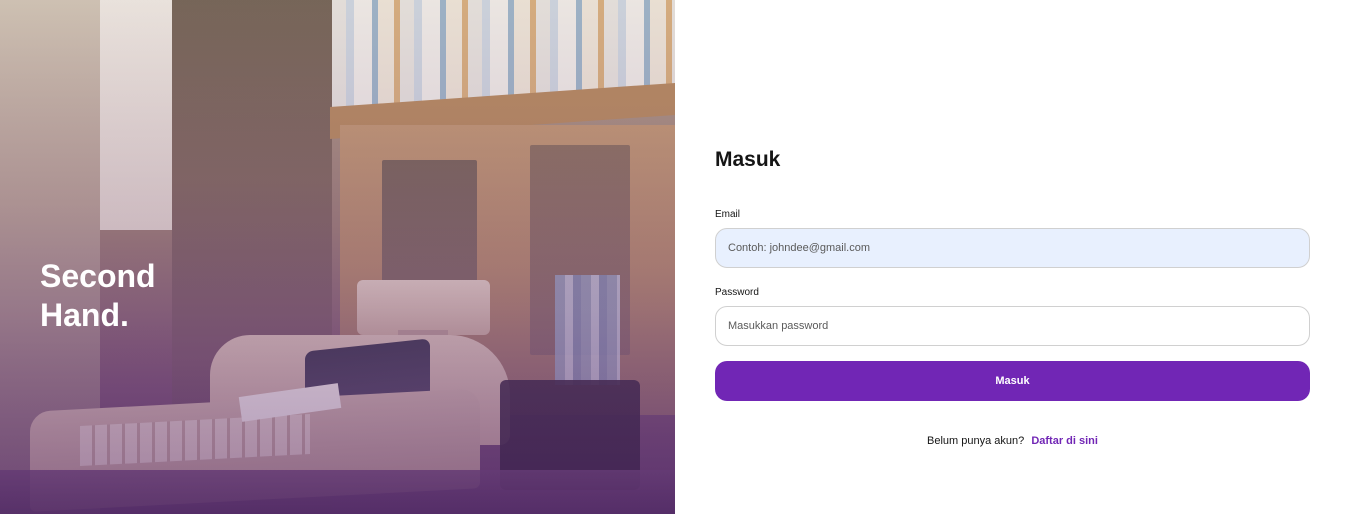 The width and height of the screenshot is (1346, 514). What do you see at coordinates (976, 441) in the screenshot?
I see `register-prompt-text: Belum punya akun?` at bounding box center [976, 441].